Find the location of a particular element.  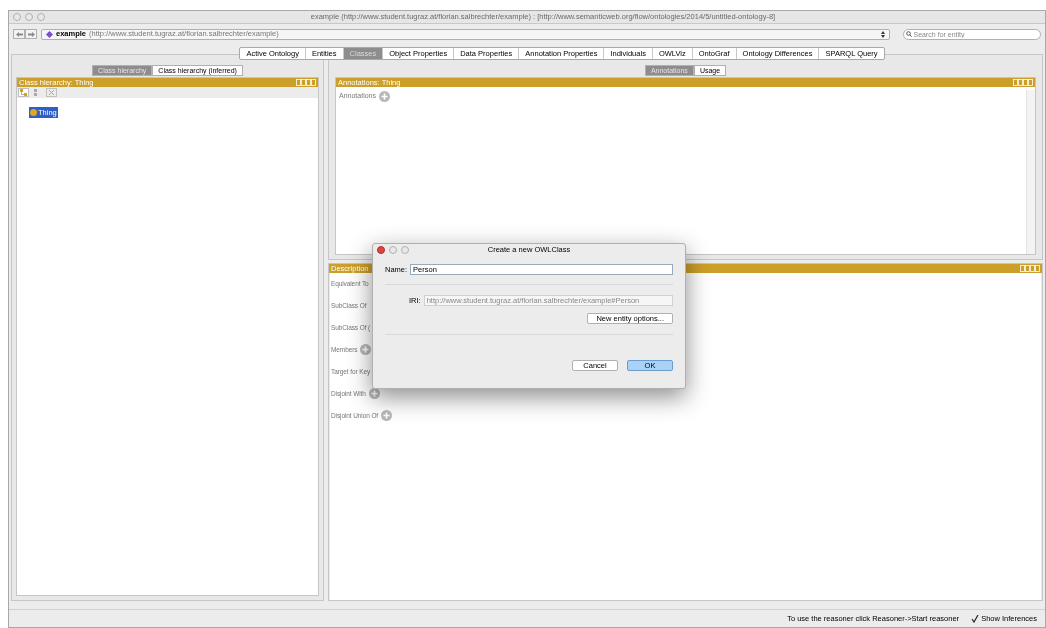

forward-button is located at coordinates (31, 34).